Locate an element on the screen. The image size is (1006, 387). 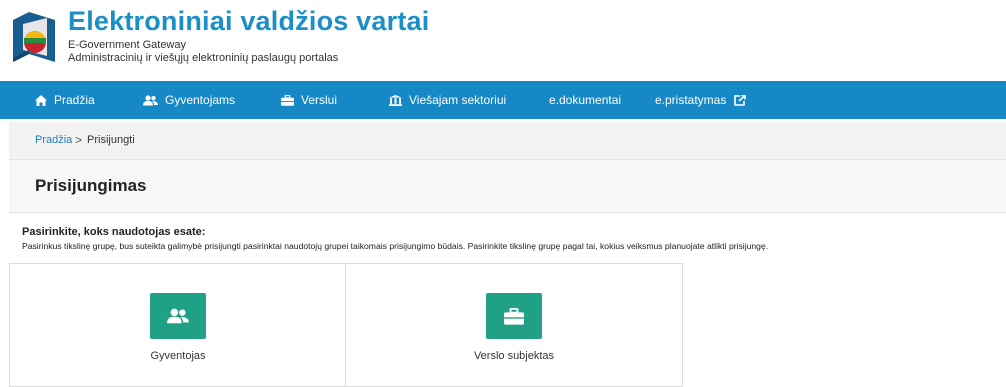
option-card-business: Verslo subjektas is located at coordinates (514, 325).